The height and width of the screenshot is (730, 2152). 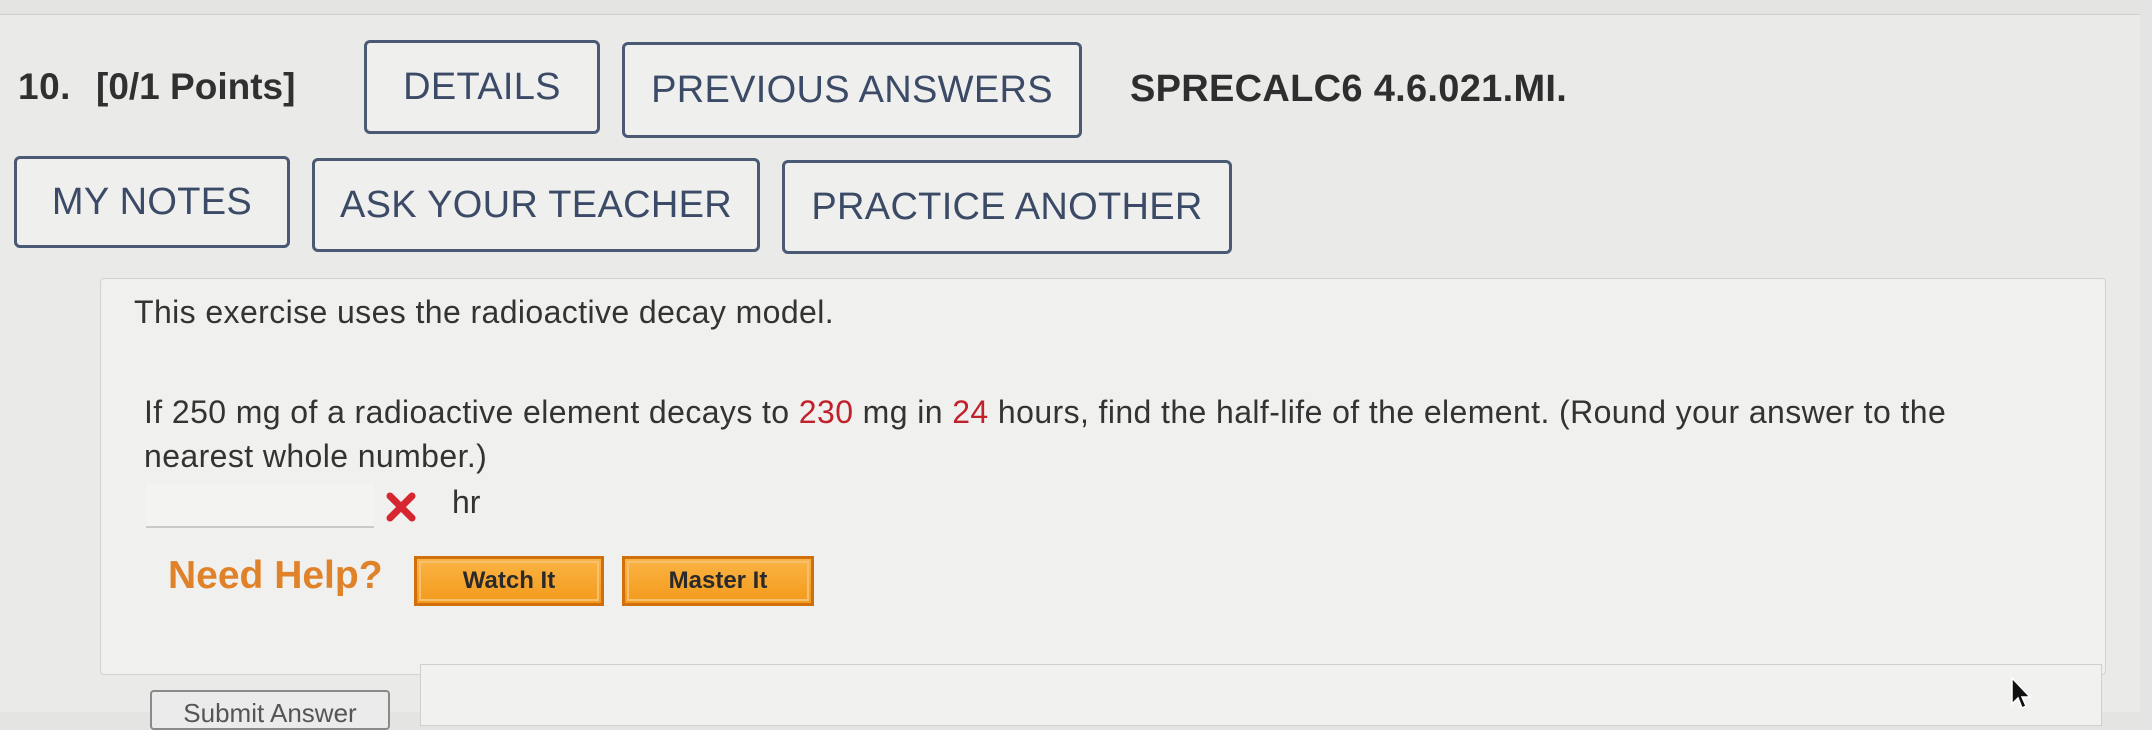 I want to click on watch-it-button: Watch It, so click(x=509, y=581).